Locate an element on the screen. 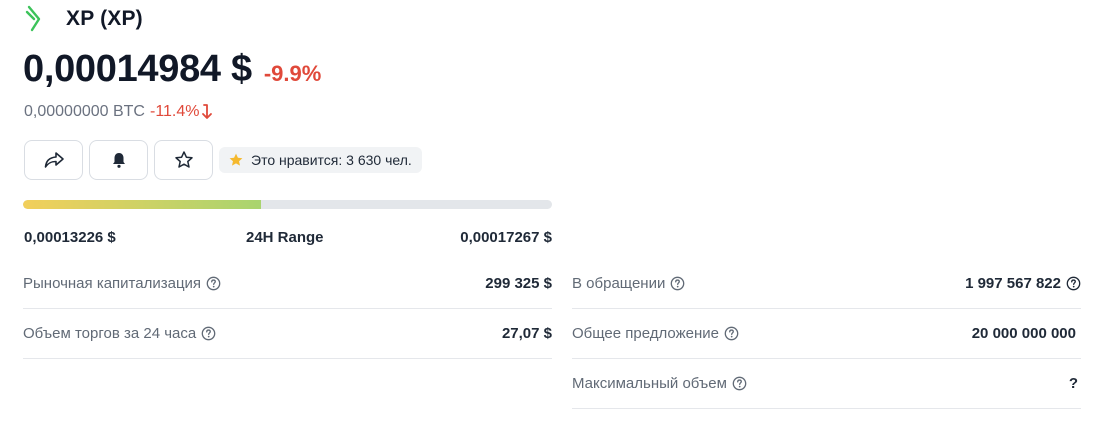  bell-icon is located at coordinates (118, 160).